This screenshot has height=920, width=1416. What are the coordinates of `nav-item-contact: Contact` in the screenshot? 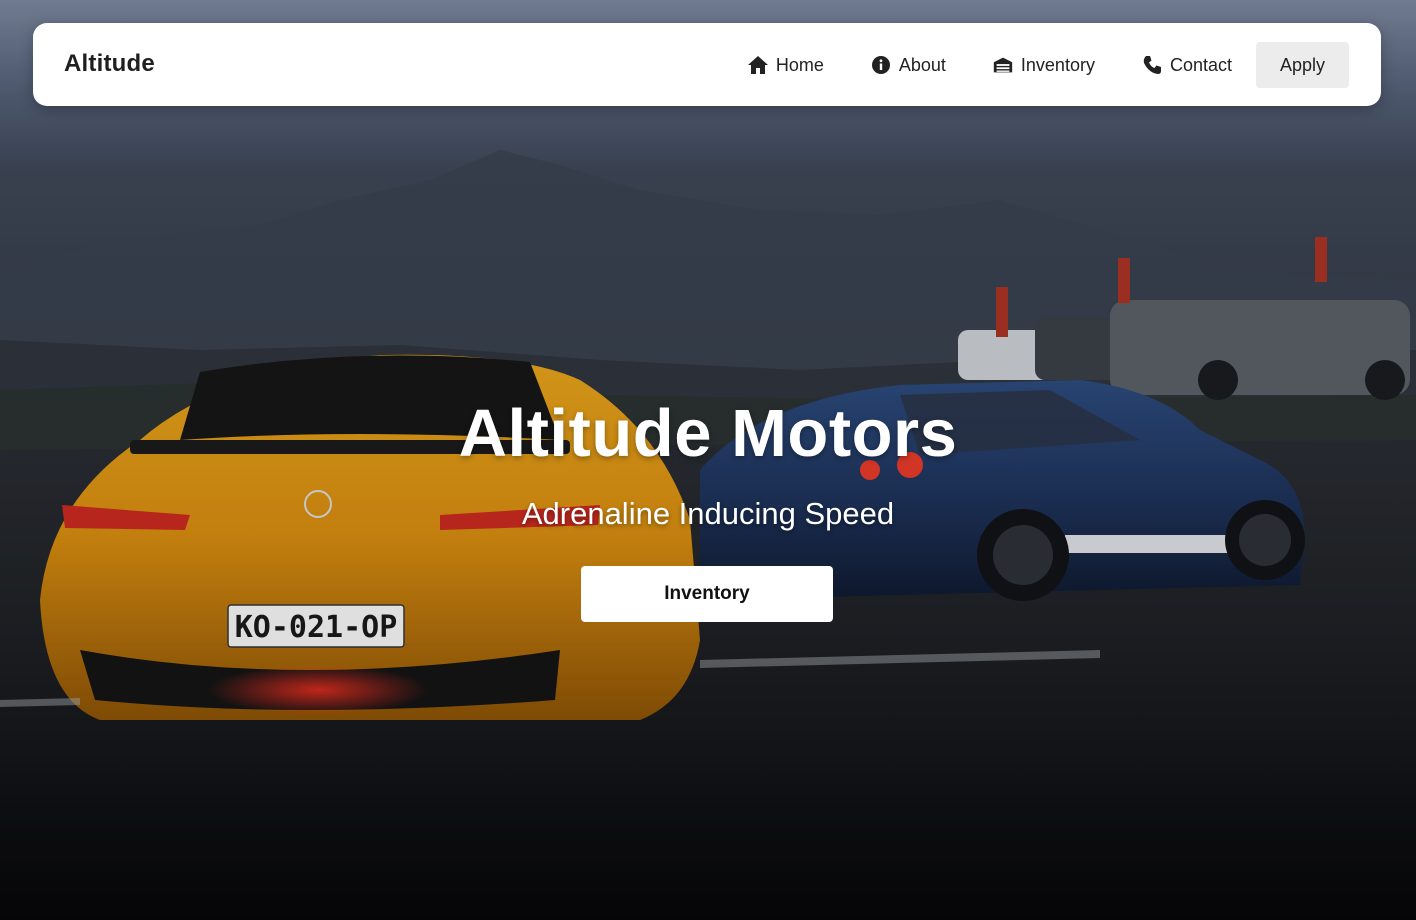 It's located at (1186, 65).